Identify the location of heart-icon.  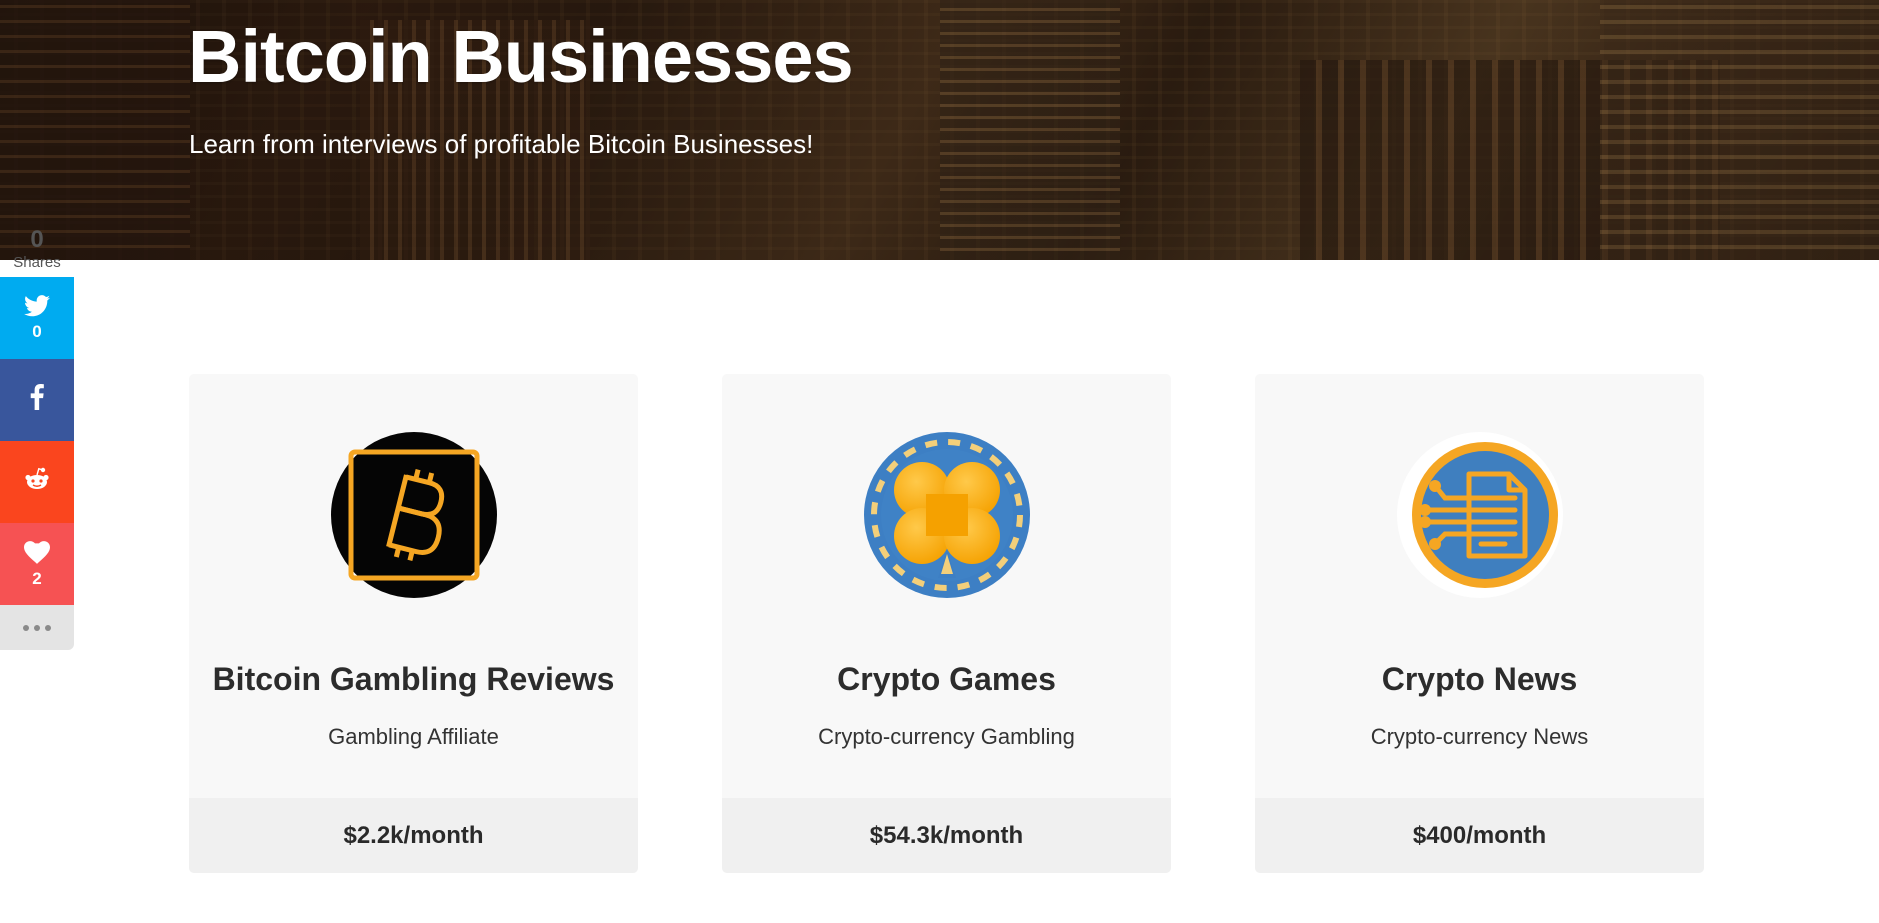
(37, 552).